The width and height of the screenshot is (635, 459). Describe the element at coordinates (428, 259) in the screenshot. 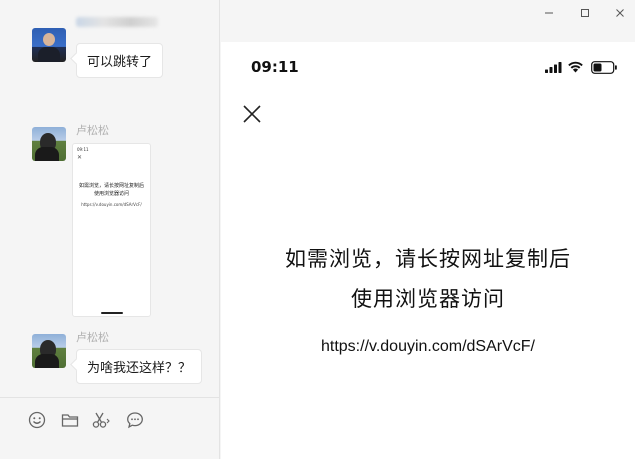

I see `notice-line1: 如需浏览，请长按网址复制后` at that location.